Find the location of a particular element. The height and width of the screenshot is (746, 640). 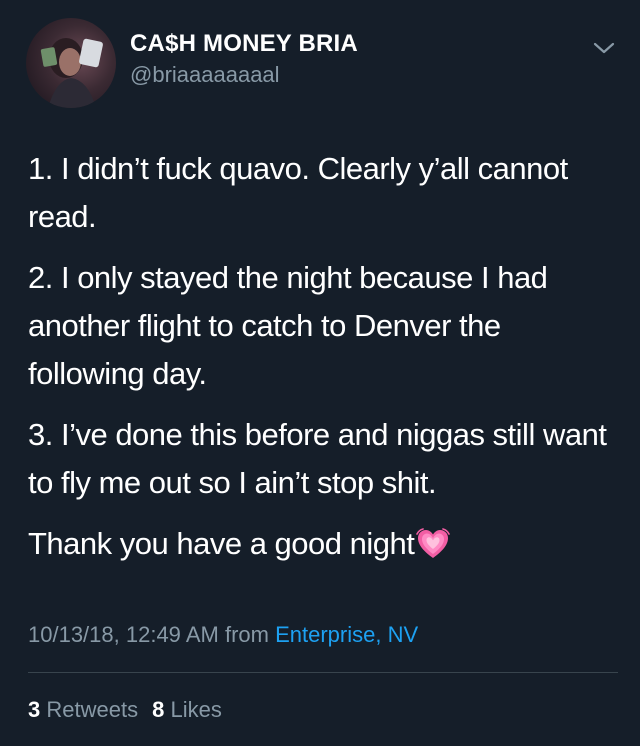

user-handle: @briaaaaaaaal is located at coordinates (205, 75).